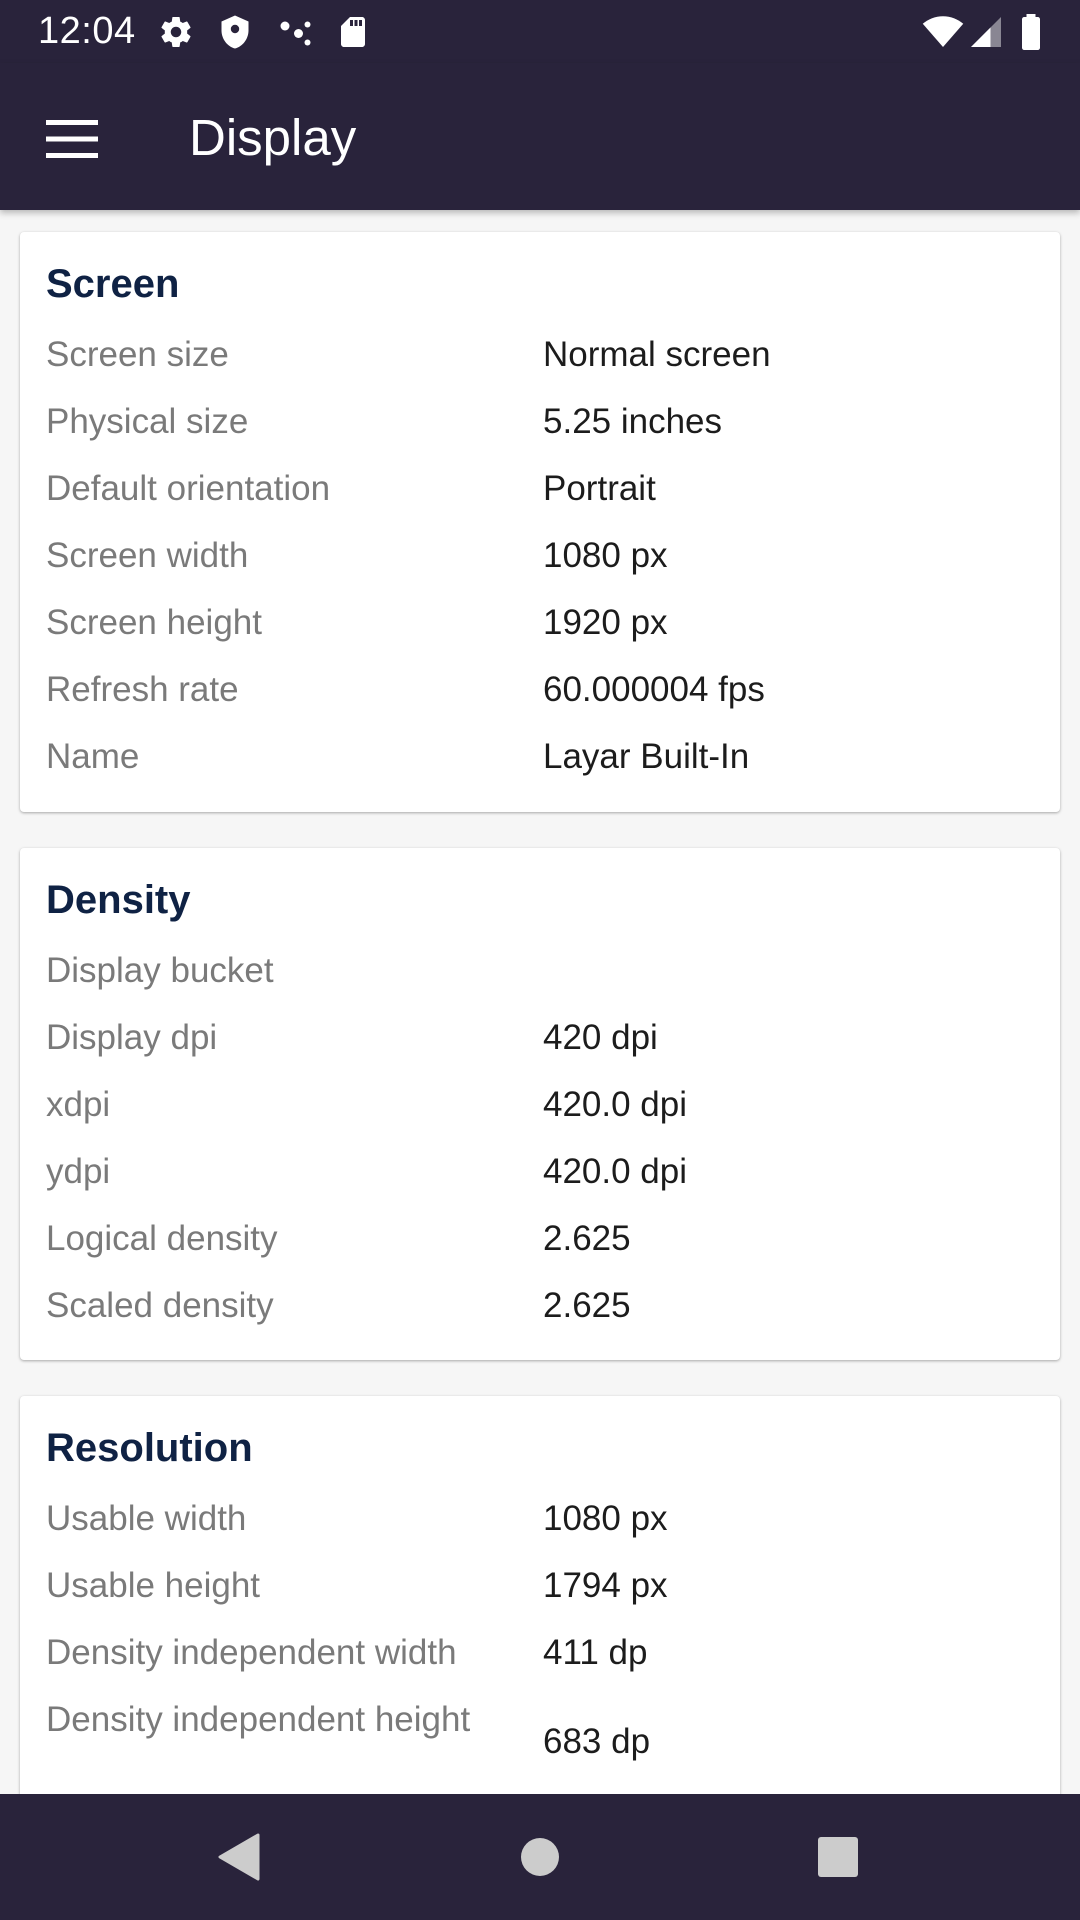  I want to click on row-label: Scaled density, so click(160, 1305).